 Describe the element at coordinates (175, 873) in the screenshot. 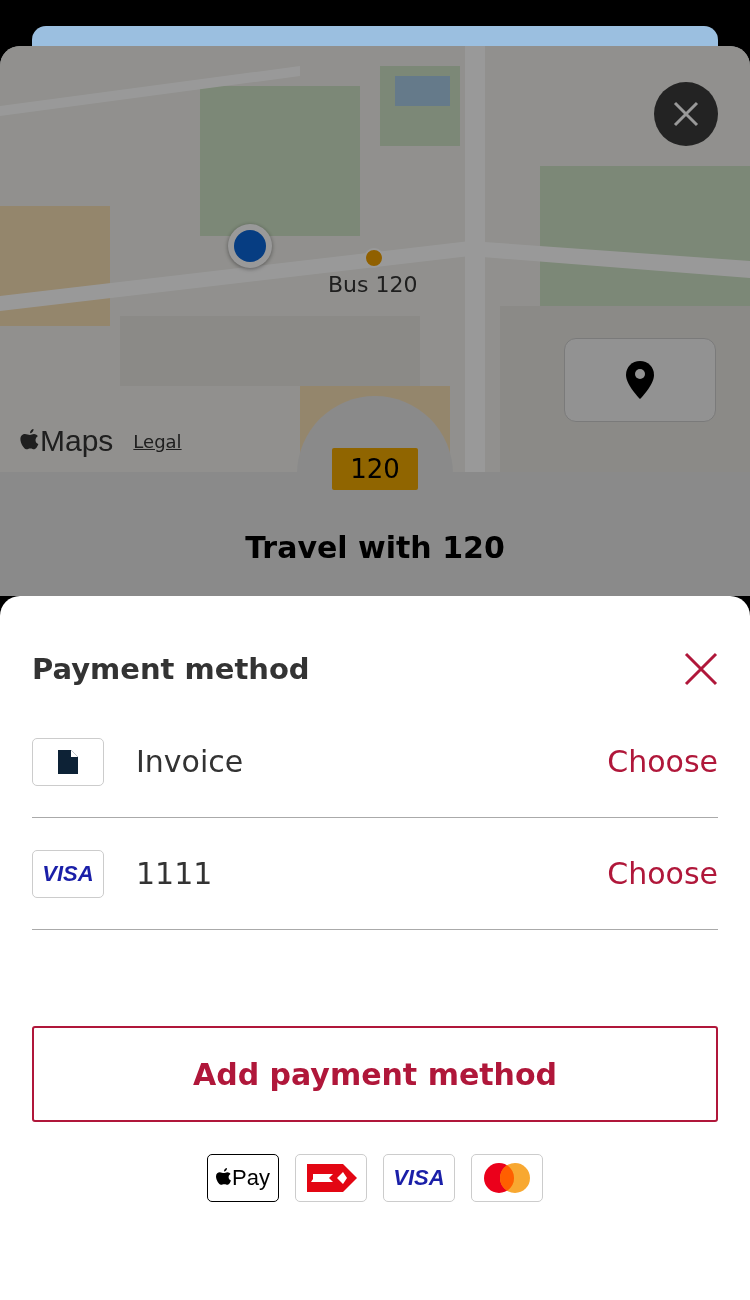

I see `payment-method-label: 1111` at that location.